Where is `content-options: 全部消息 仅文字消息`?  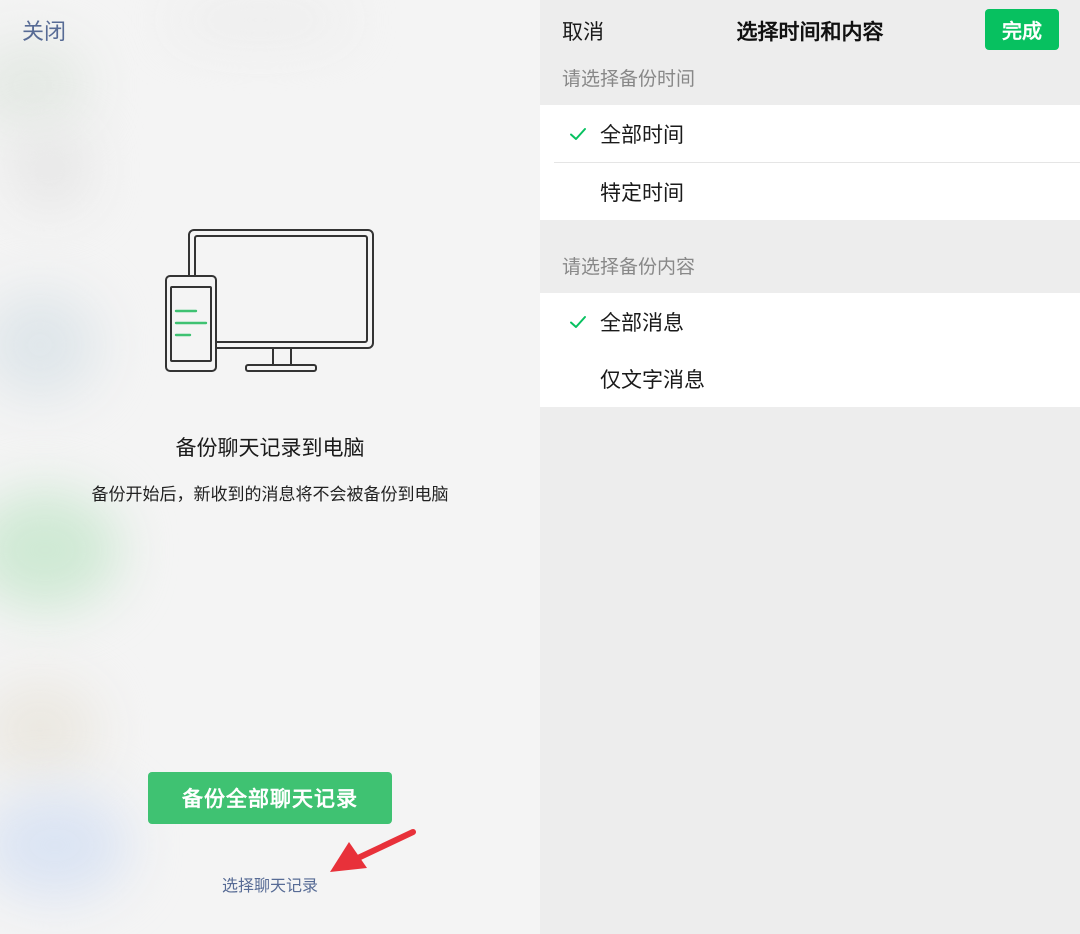 content-options: 全部消息 仅文字消息 is located at coordinates (810, 350).